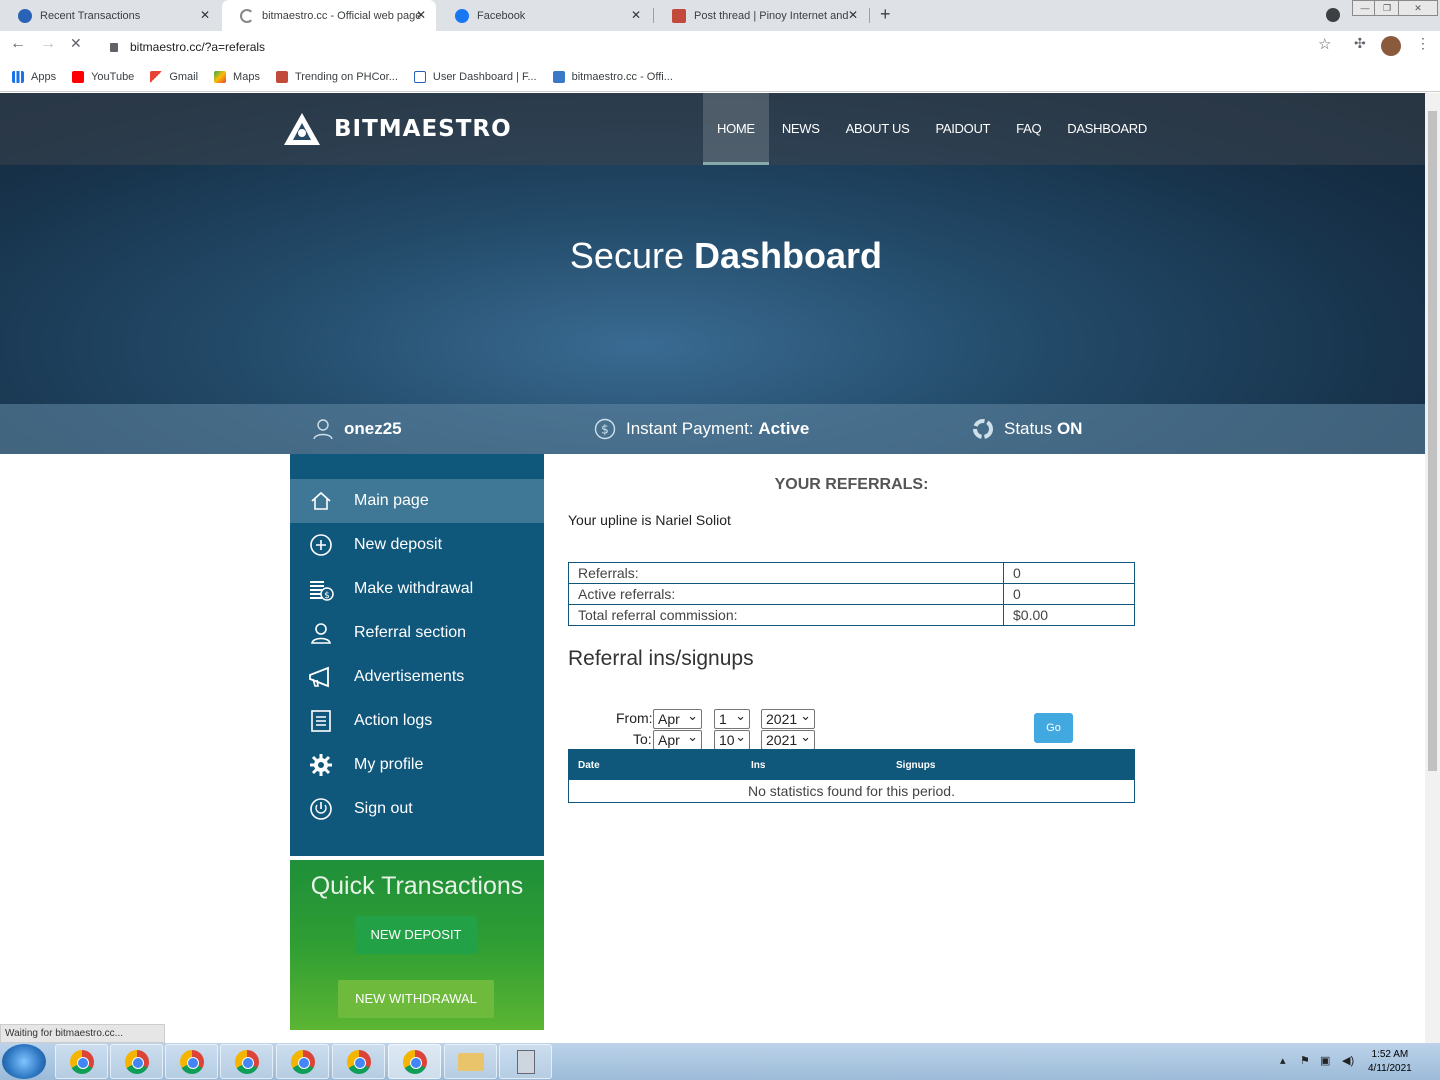 Image resolution: width=1440 pixels, height=1080 pixels. What do you see at coordinates (1325, 1060) in the screenshot?
I see `network-icon: ▣` at bounding box center [1325, 1060].